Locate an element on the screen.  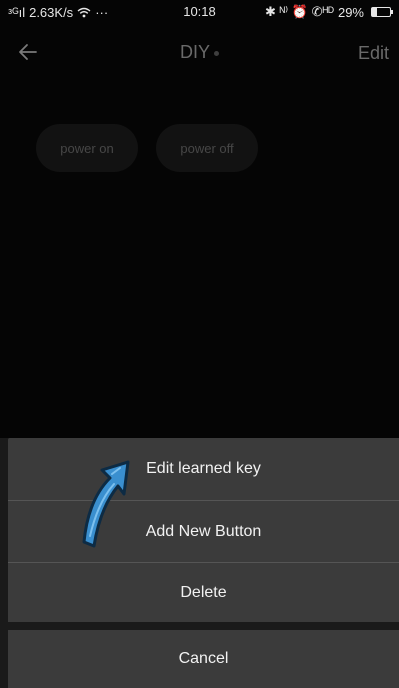
learned-keys: power on power off is located at coordinates (147, 148).